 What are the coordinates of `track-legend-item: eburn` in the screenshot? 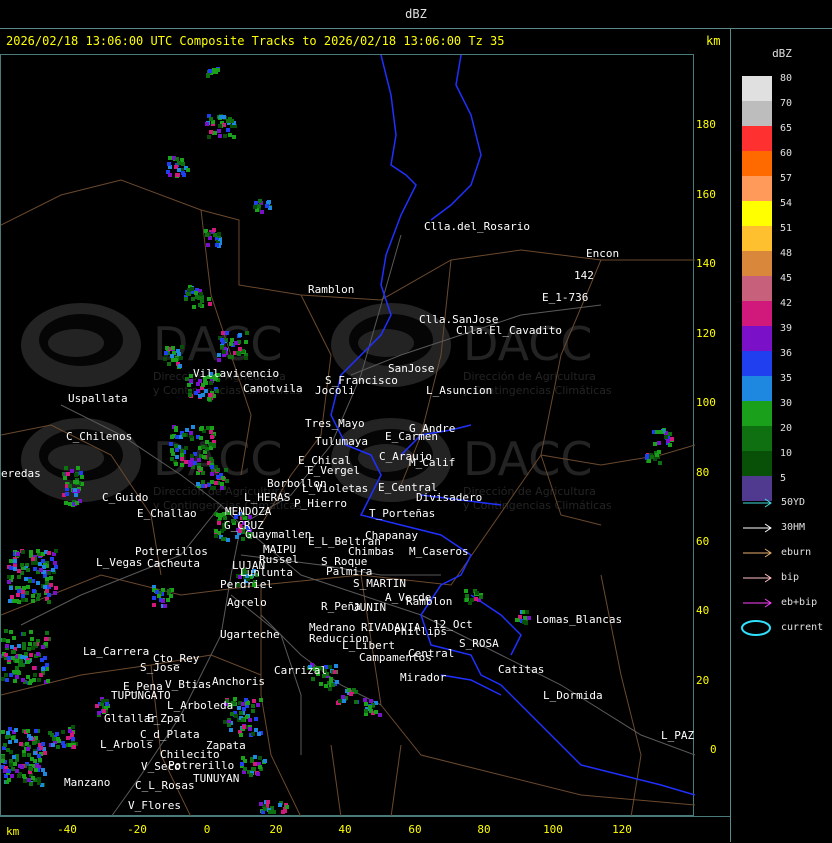 It's located at (786, 553).